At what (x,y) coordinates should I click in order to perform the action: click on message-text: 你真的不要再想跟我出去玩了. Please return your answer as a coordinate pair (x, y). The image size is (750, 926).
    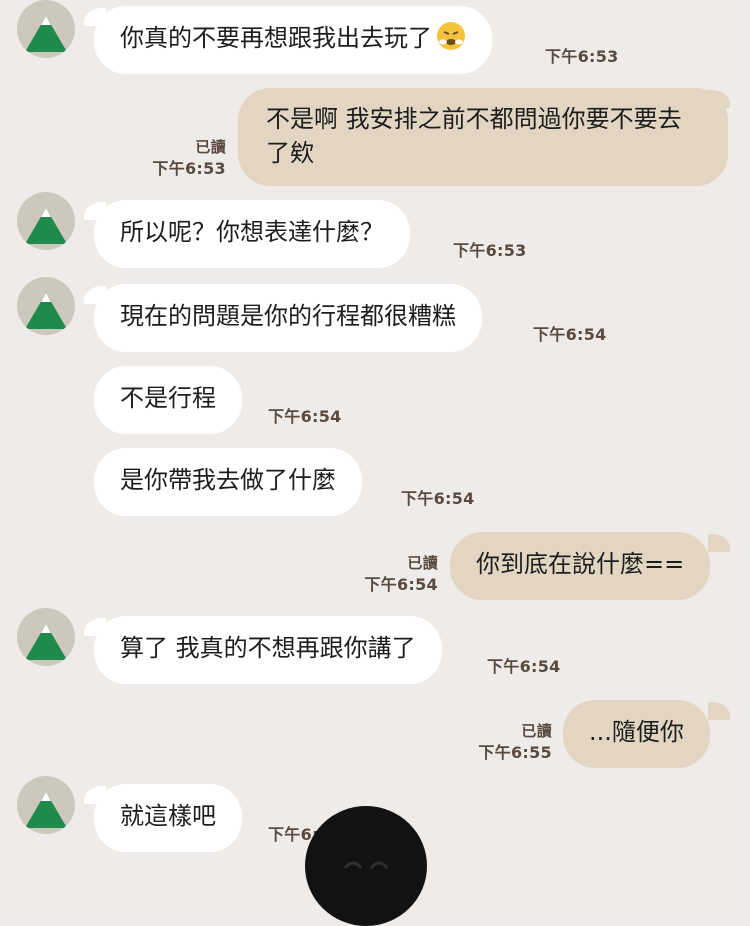
    Looking at the image, I should click on (276, 38).